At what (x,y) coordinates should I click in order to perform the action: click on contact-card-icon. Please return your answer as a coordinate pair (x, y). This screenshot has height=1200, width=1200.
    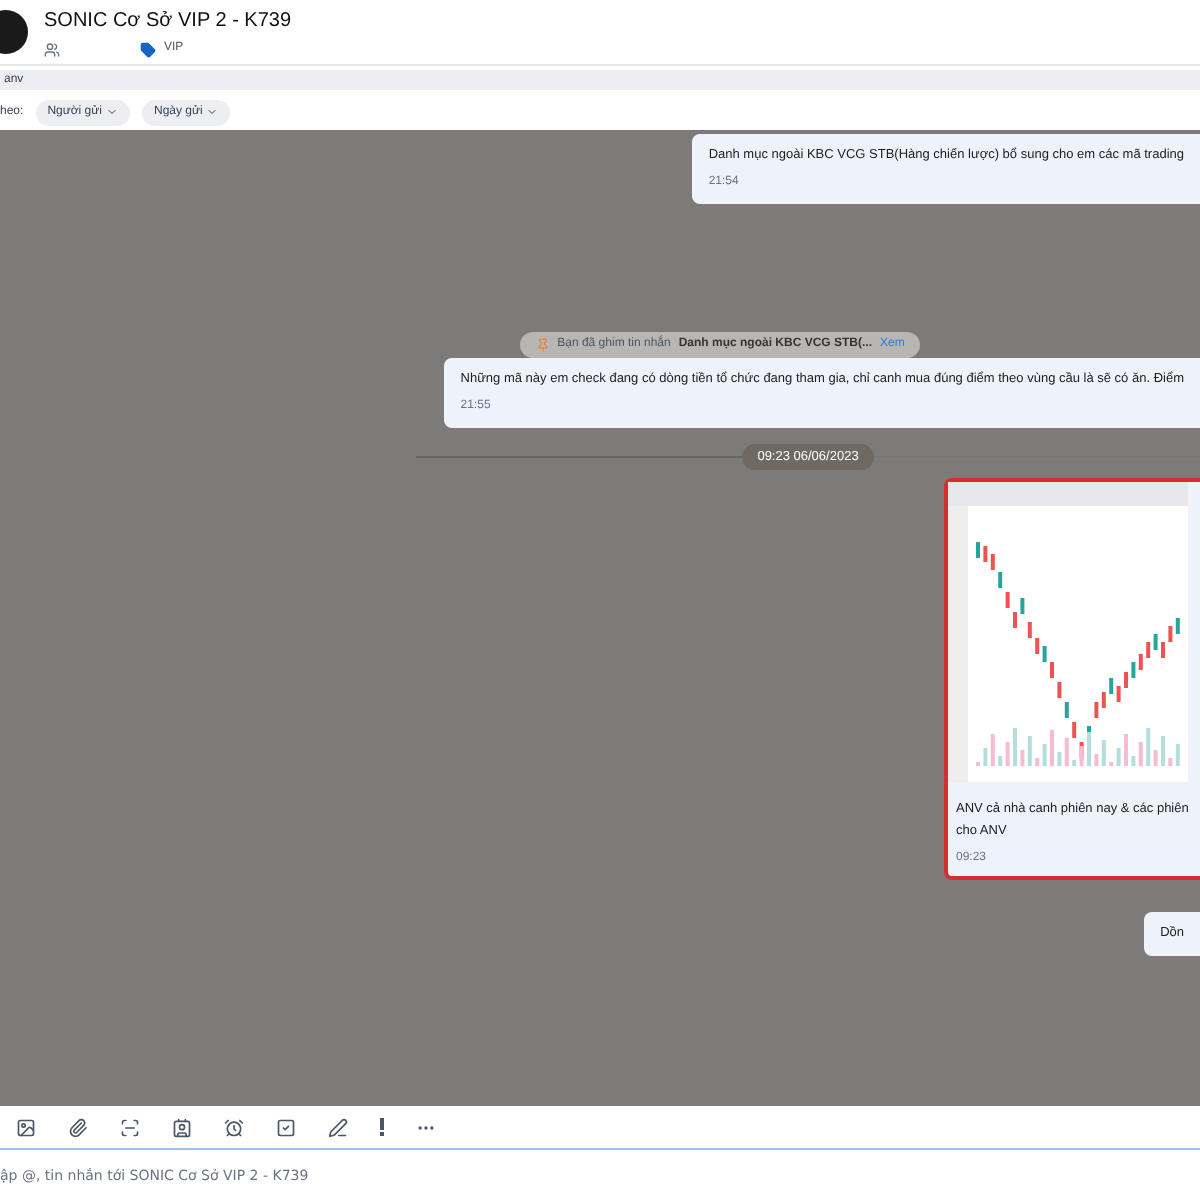
    Looking at the image, I should click on (182, 1127).